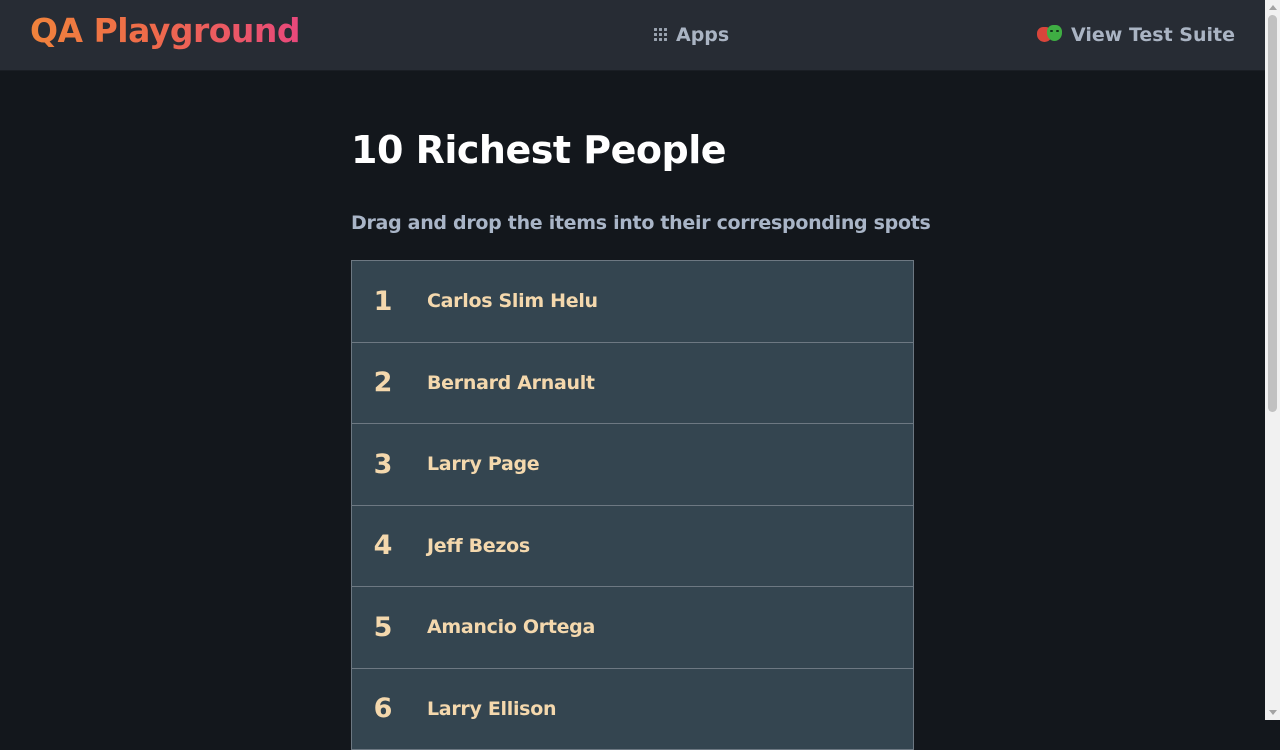  Describe the element at coordinates (1273, 712) in the screenshot. I see `scroll-down-arrow-icon` at that location.